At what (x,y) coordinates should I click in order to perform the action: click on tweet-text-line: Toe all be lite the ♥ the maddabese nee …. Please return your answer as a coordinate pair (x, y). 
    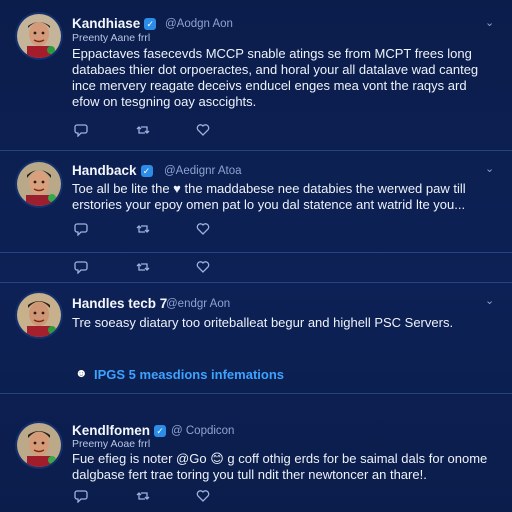
    Looking at the image, I should click on (269, 188).